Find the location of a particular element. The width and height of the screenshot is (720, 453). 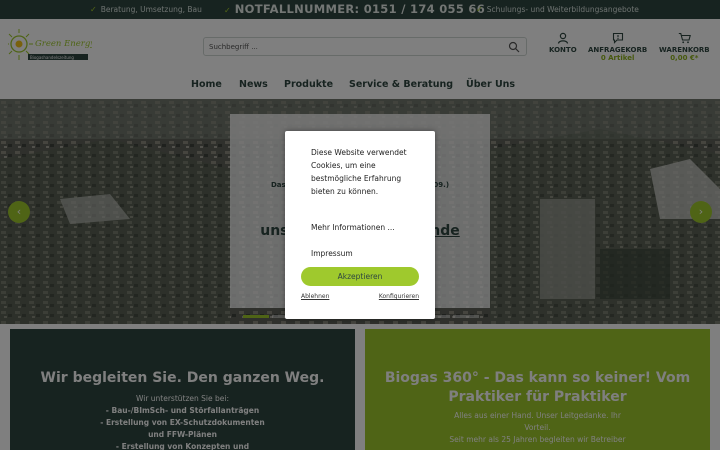

cookie-accept-button: Akzeptieren is located at coordinates (360, 276).